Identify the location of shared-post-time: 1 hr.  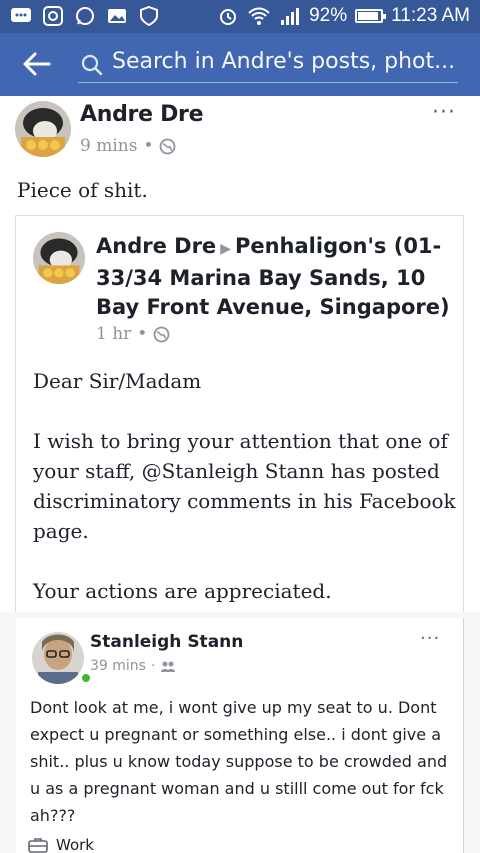
(113, 334).